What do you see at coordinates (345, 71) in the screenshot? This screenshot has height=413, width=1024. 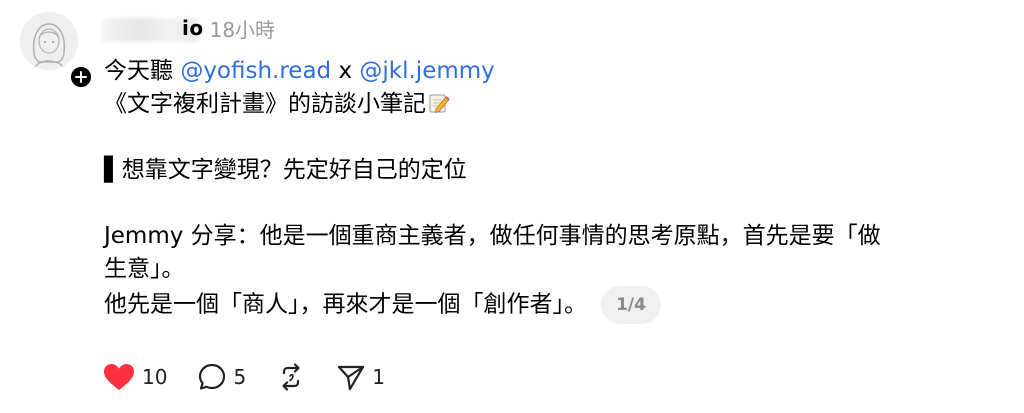 I see `text-segment: x` at bounding box center [345, 71].